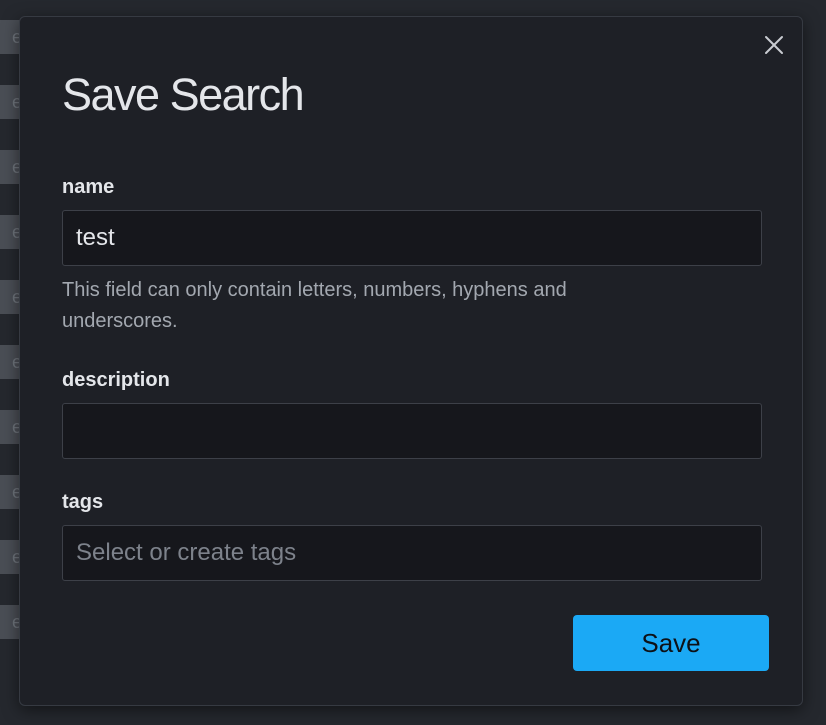  I want to click on close-button, so click(774, 45).